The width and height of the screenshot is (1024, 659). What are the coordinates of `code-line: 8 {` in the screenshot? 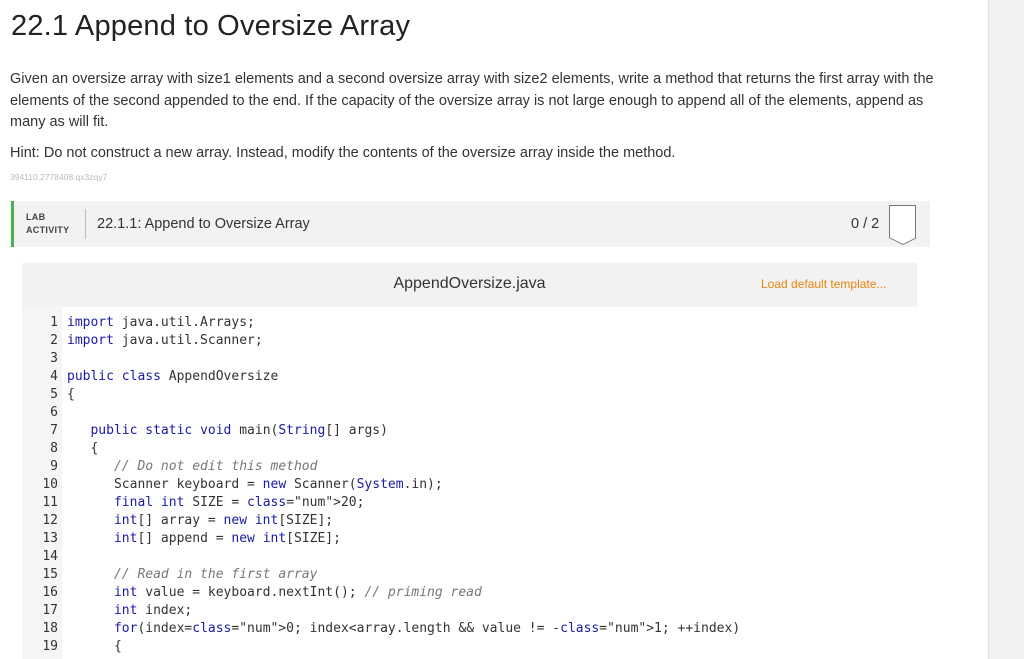 It's located at (469, 449).